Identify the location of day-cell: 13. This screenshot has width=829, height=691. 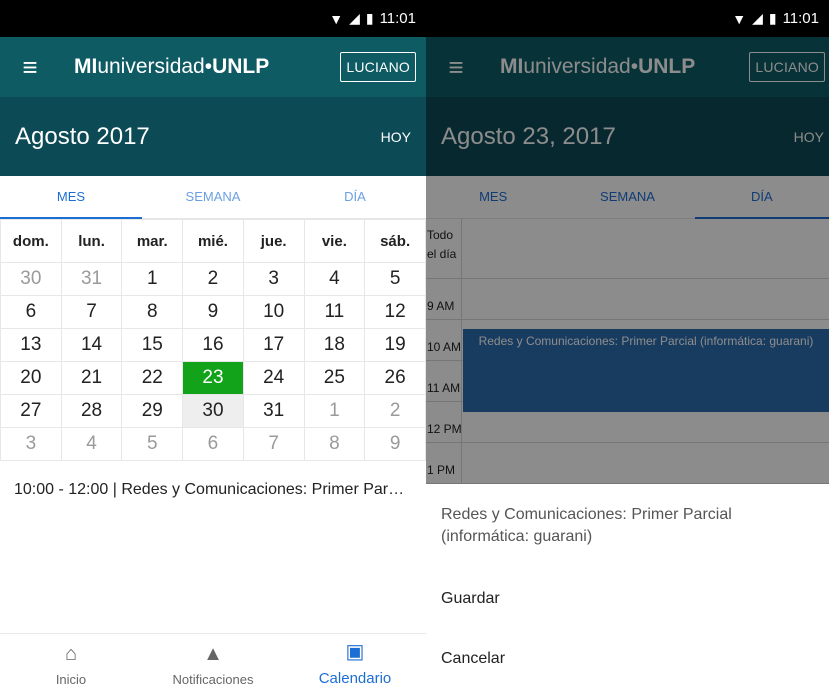
(31, 345).